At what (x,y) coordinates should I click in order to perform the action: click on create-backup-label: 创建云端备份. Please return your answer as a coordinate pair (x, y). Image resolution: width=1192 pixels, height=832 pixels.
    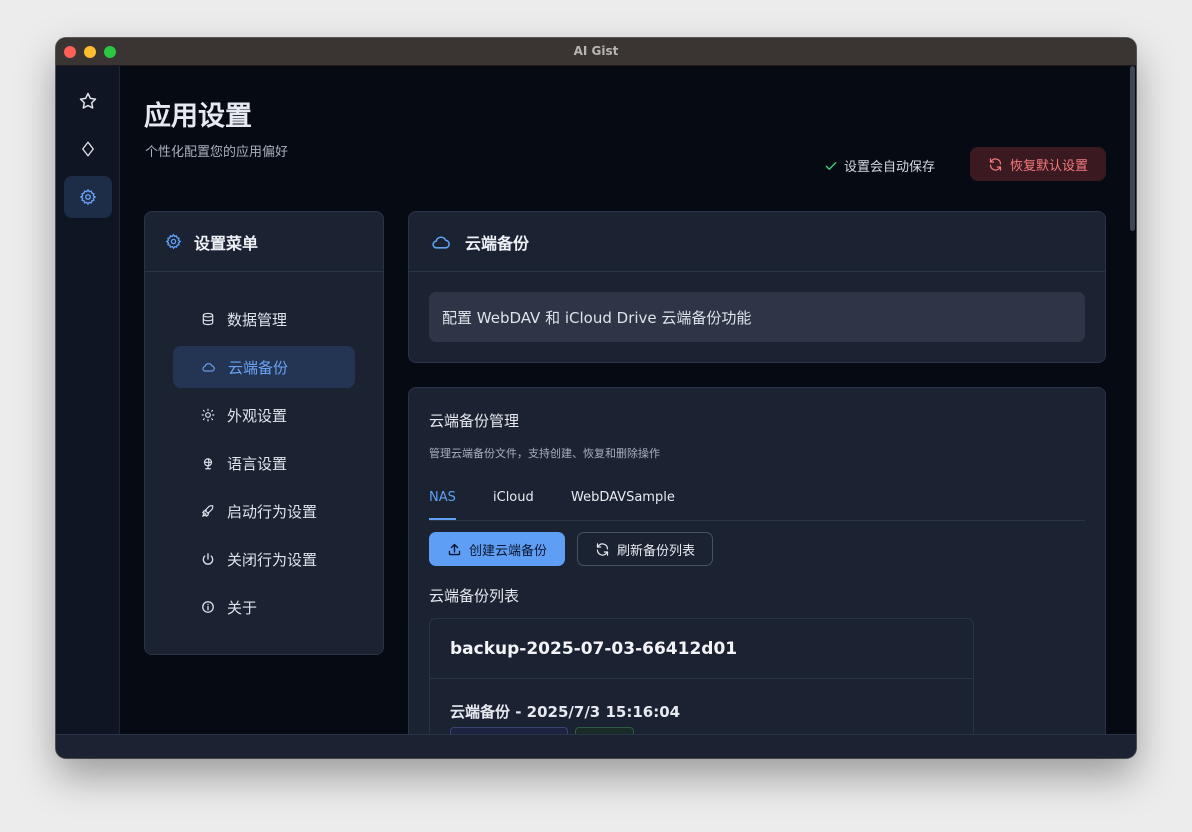
    Looking at the image, I should click on (507, 551).